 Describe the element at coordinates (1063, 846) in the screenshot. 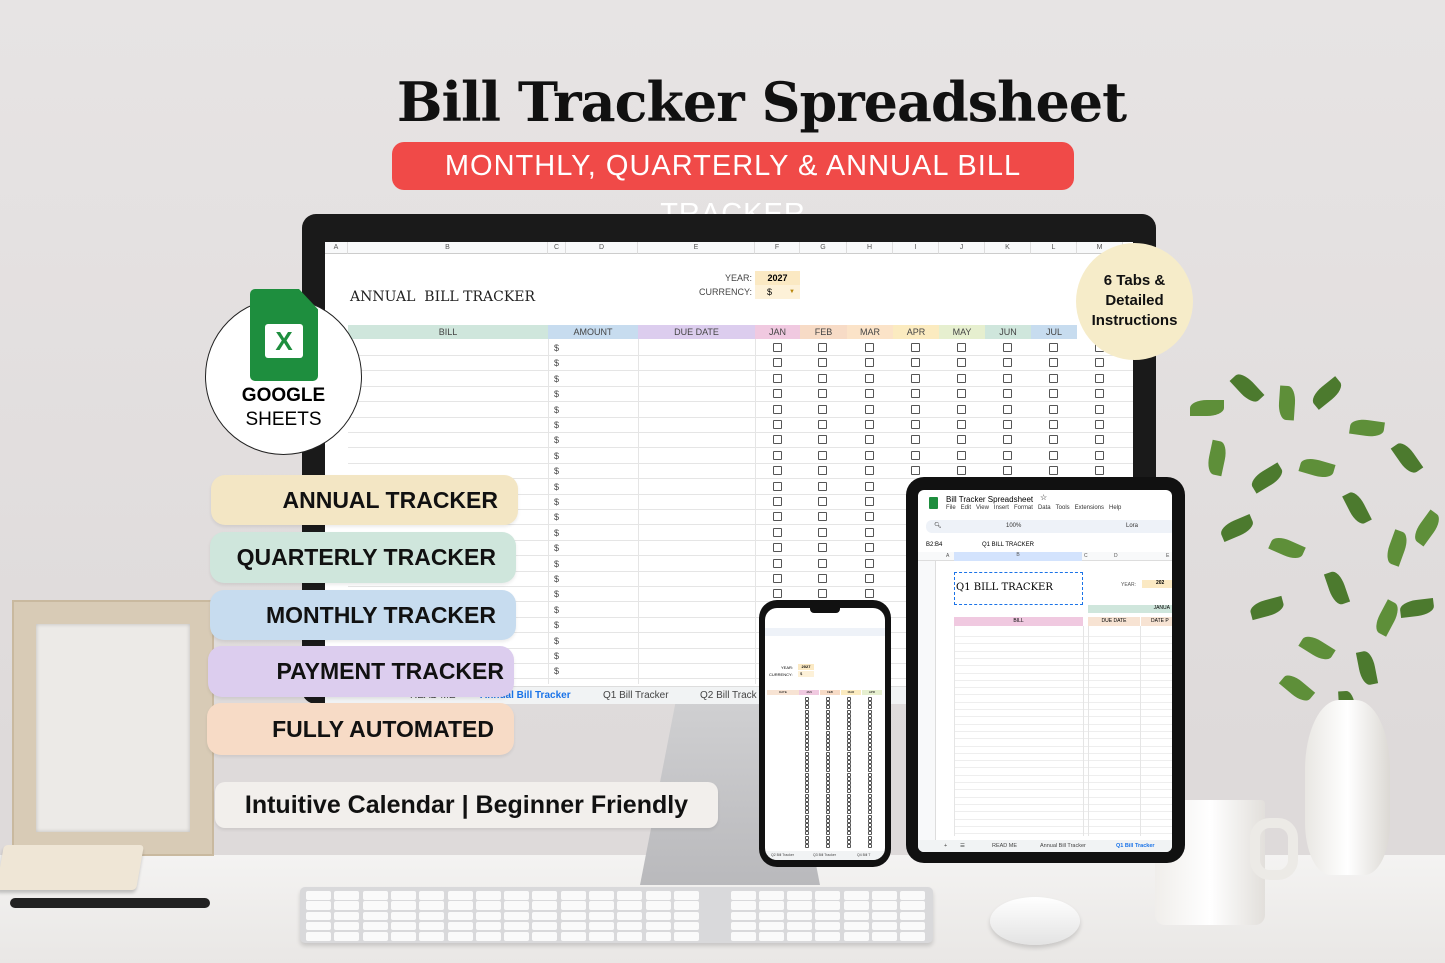

I see `tab-annual-bill-tracker: Annual Bill Tracker` at that location.